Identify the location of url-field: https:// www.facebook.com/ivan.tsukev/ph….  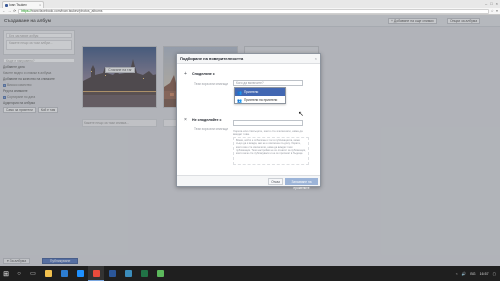
(253, 11).